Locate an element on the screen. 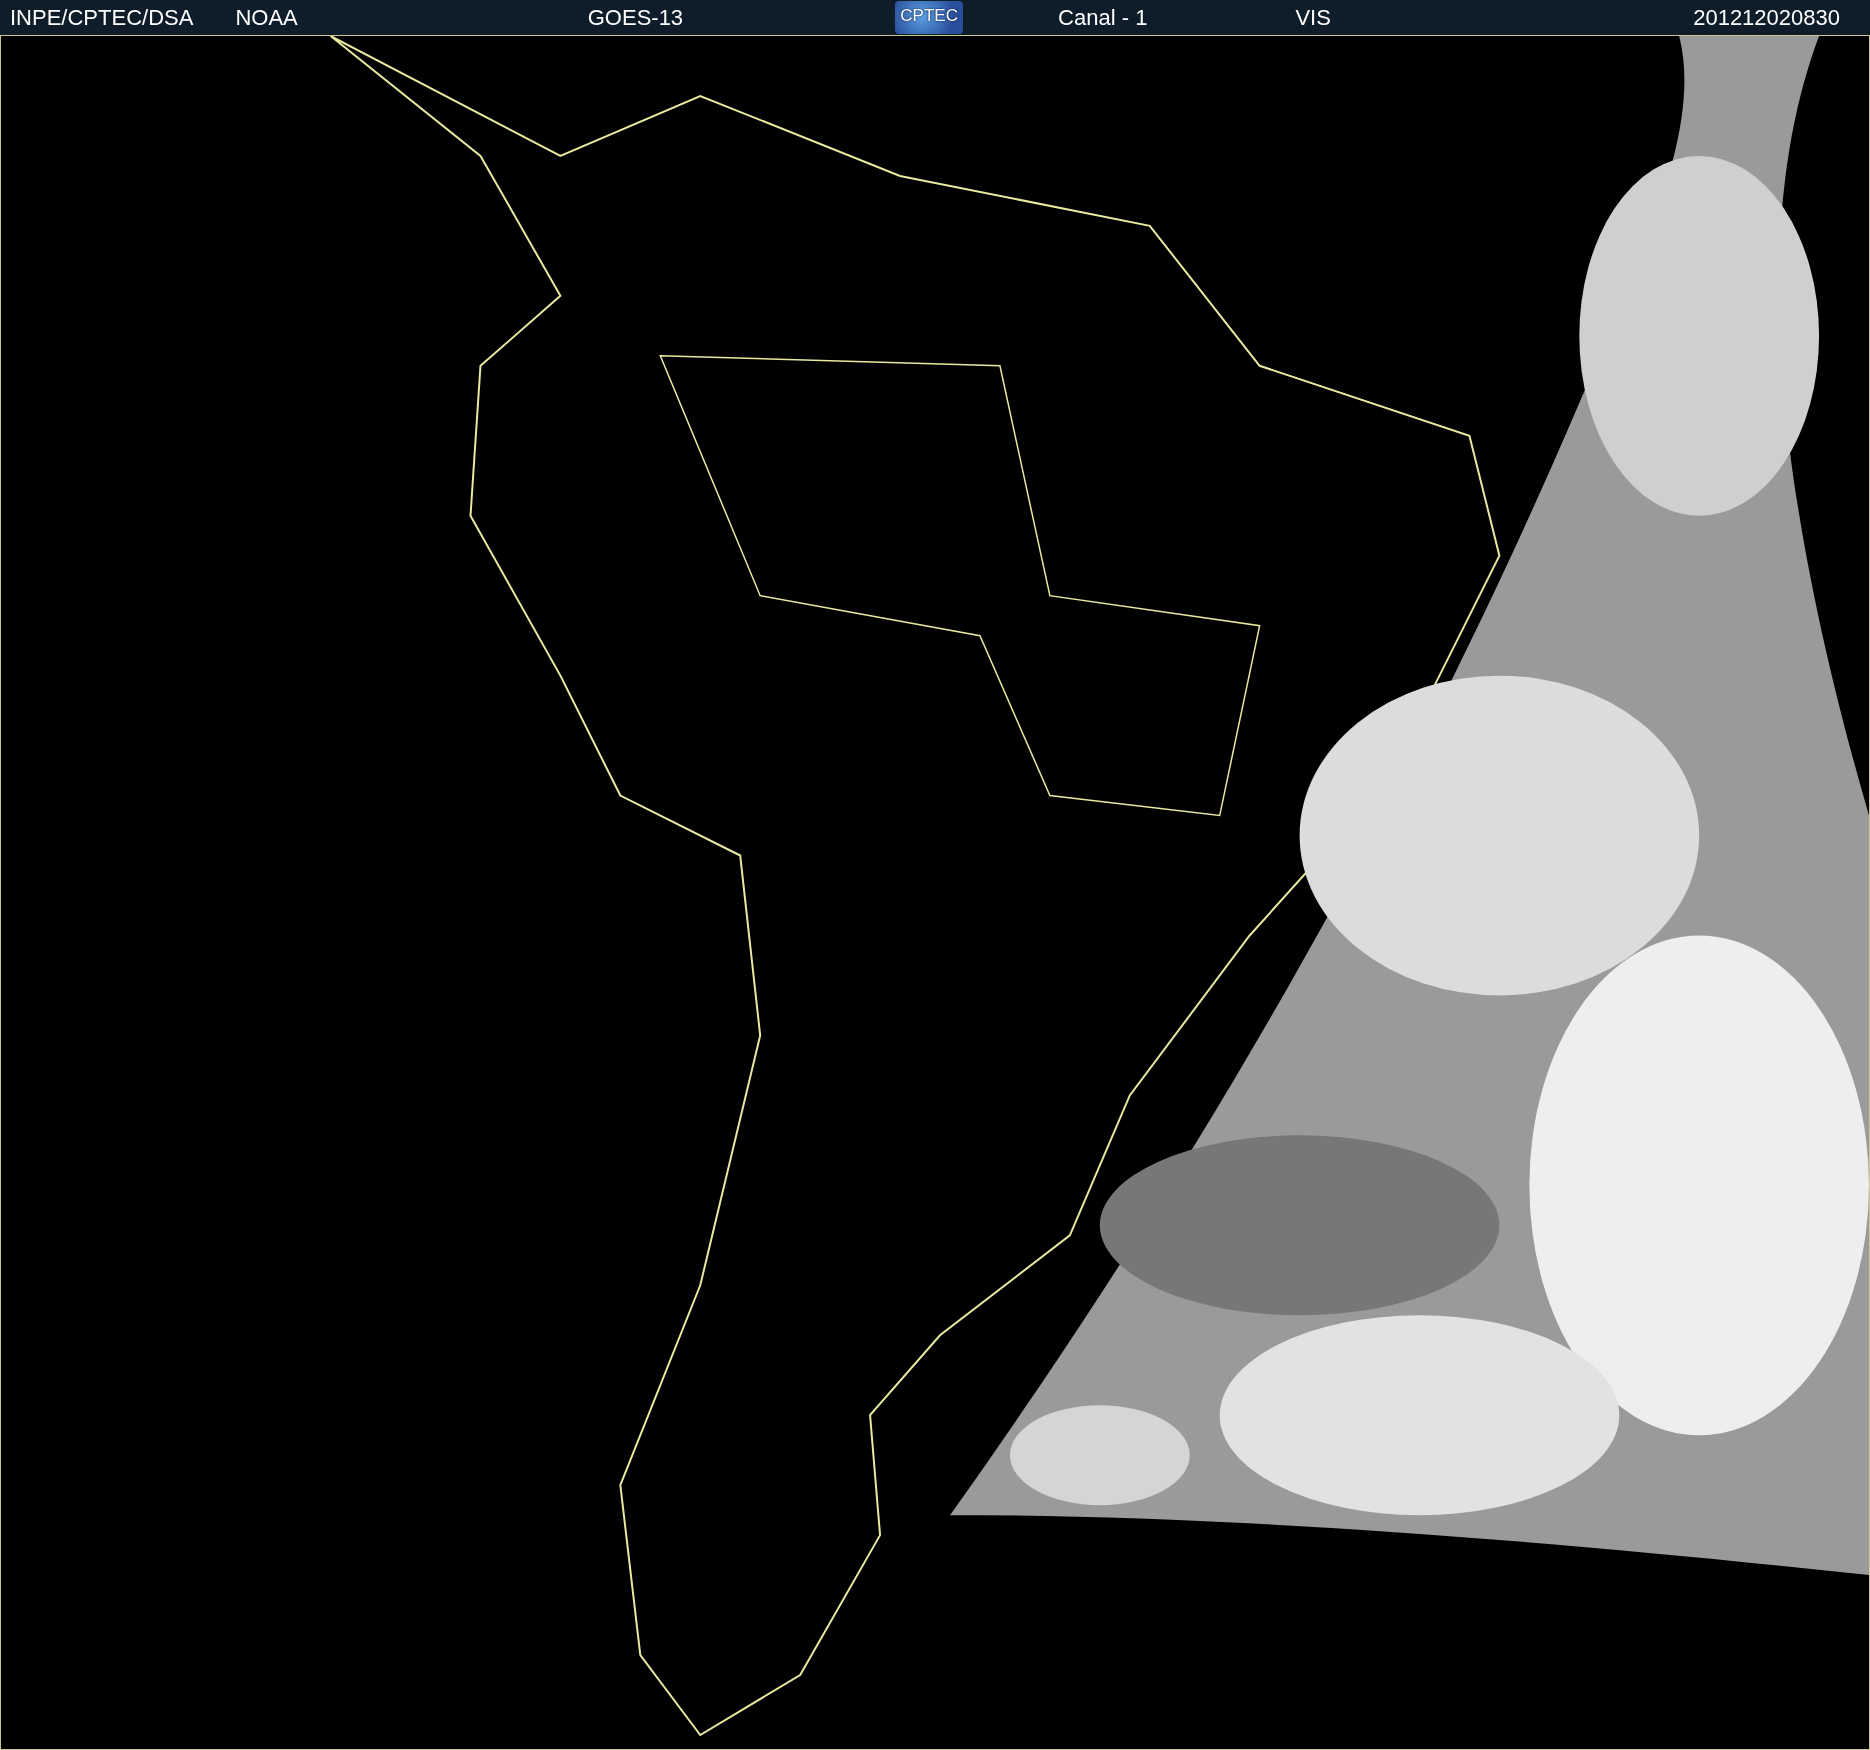  header-label: 201212020830 is located at coordinates (1766, 17).